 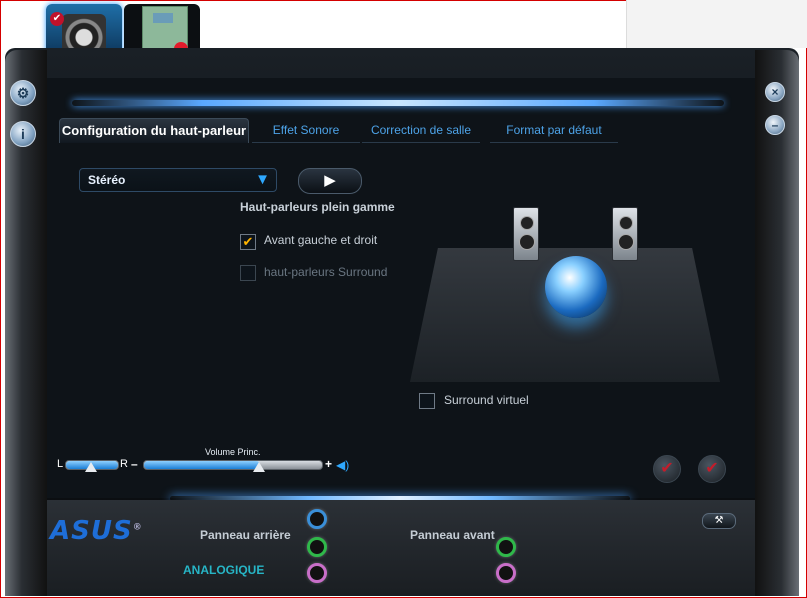 What do you see at coordinates (57, 19) in the screenshot?
I see `active-check-icon: ✔` at bounding box center [57, 19].